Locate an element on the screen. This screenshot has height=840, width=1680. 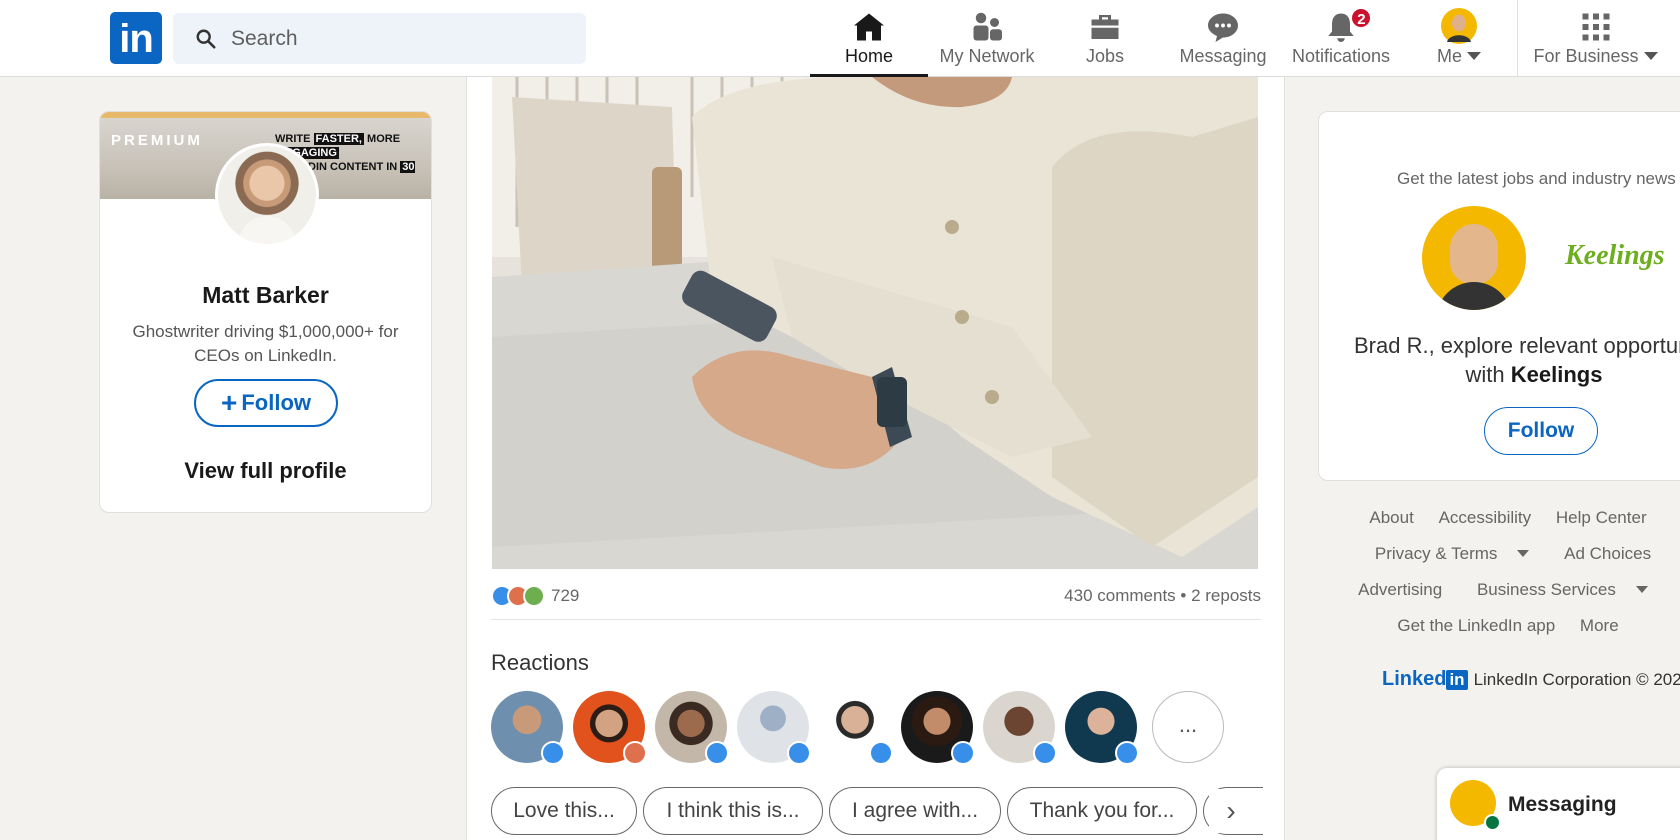
ad-follow-button: Follow is located at coordinates (1541, 431).